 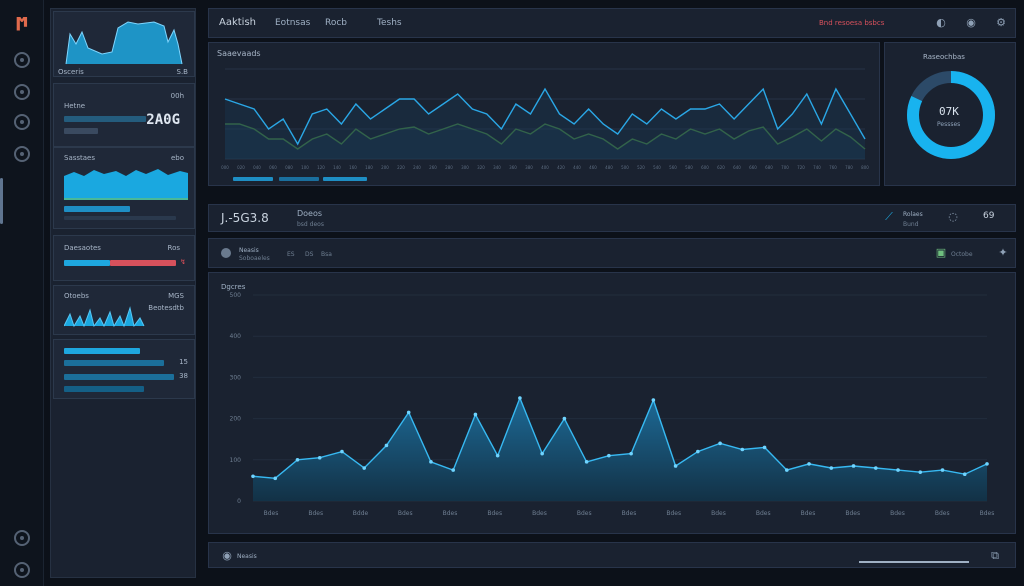 I want to click on filter-item-4: DS, so click(x=309, y=254).